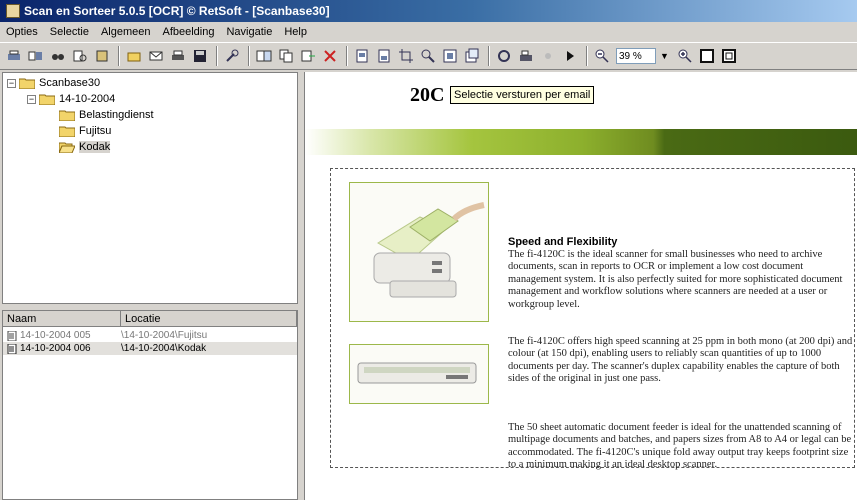 The height and width of the screenshot is (500, 857). I want to click on table-row: 14-10-2004 006 \14-10-2004\Kodak, so click(150, 348).